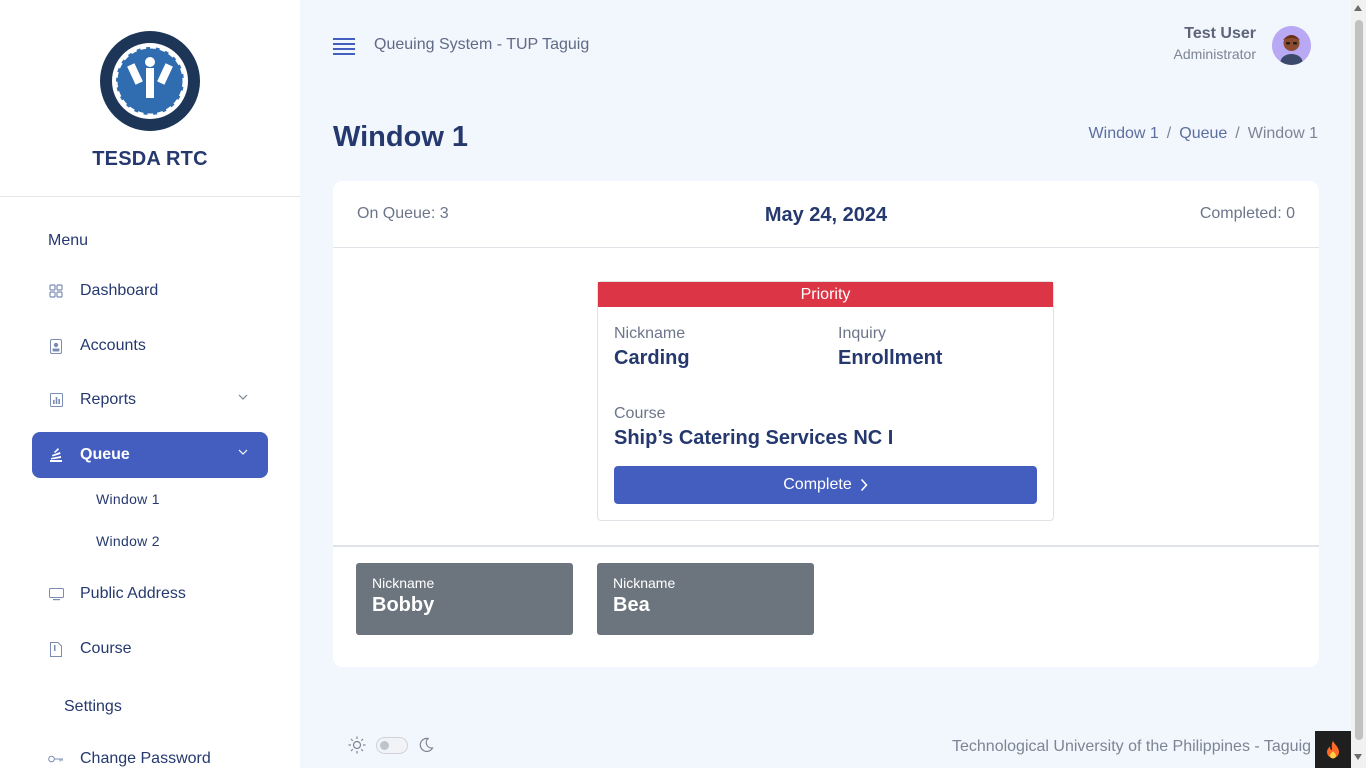  Describe the element at coordinates (133, 593) in the screenshot. I see `sidebar-item-label: Public Address` at that location.